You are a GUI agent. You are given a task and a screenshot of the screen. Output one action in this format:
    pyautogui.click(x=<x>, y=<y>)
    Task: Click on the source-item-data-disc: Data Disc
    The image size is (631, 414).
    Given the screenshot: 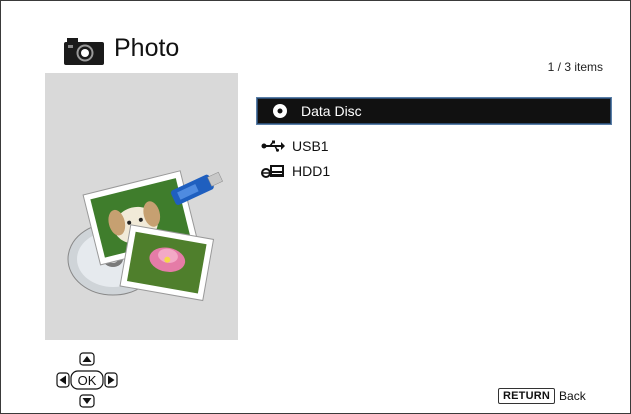 What is the action you would take?
    pyautogui.click(x=434, y=111)
    